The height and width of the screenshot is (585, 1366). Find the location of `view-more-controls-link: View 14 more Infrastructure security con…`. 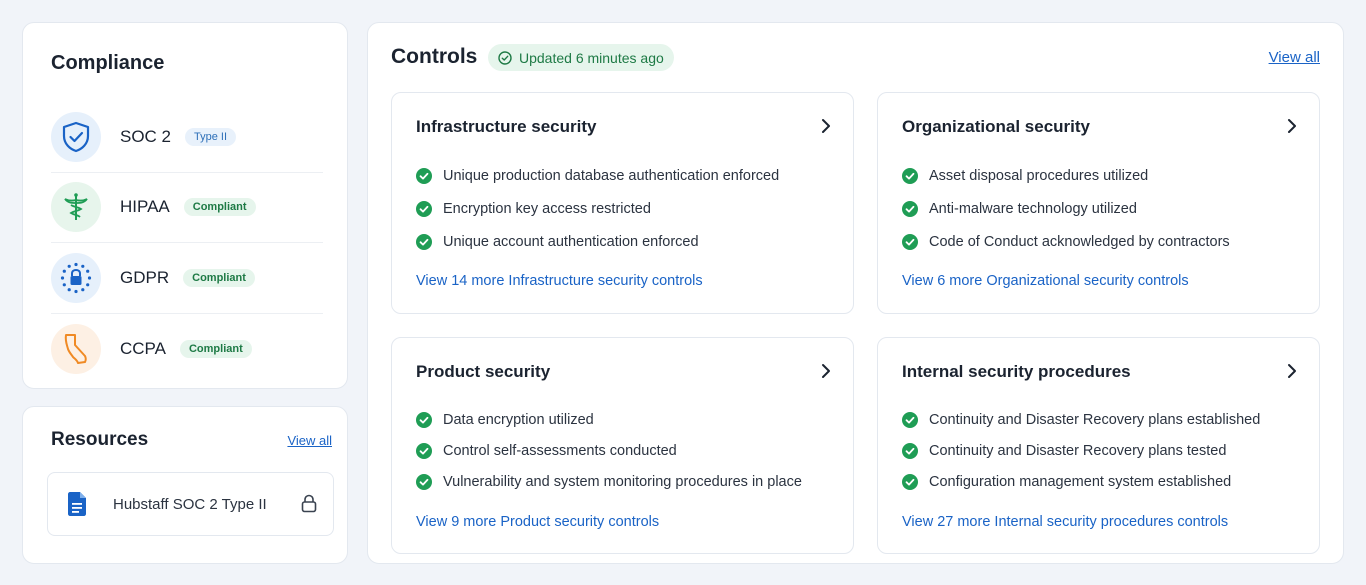

view-more-controls-link: View 14 more Infrastructure security con… is located at coordinates (559, 281).